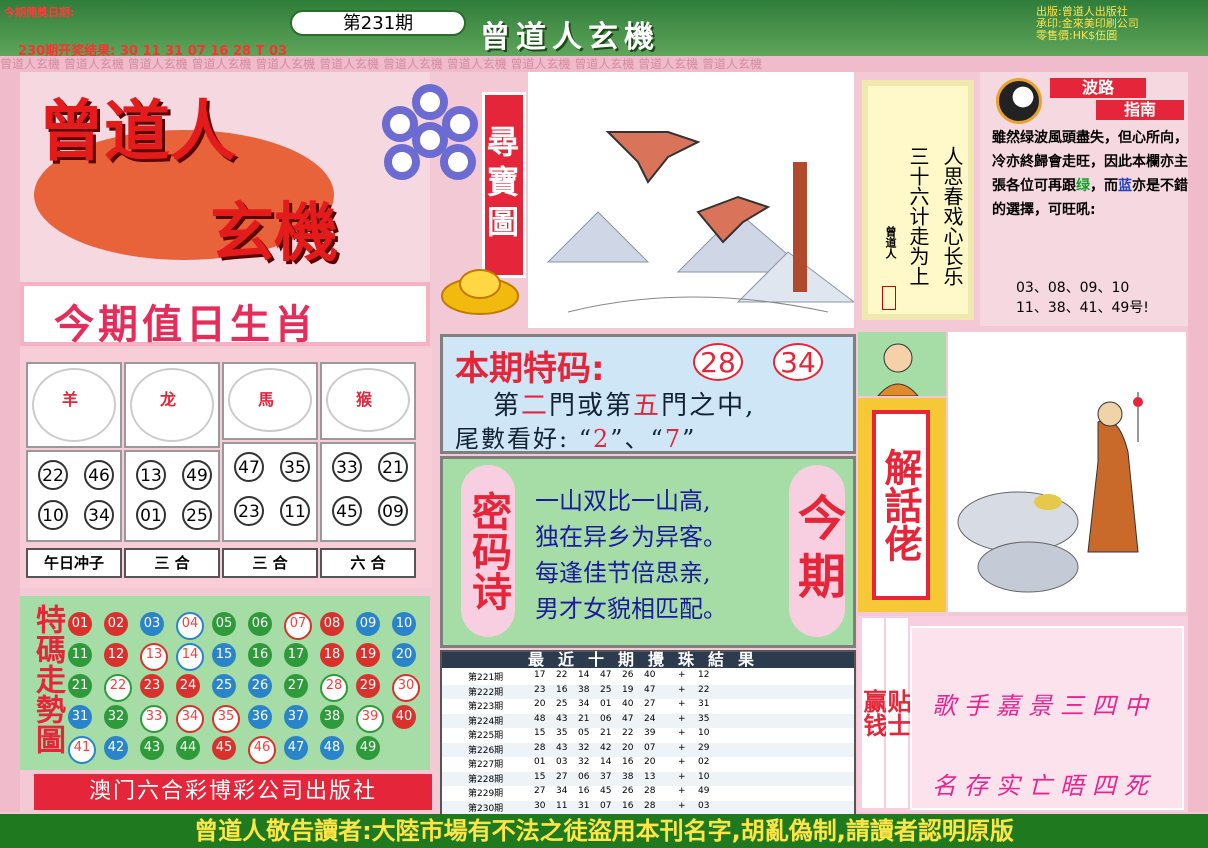 The image size is (1208, 848). I want to click on guide-green: 绿, so click(1083, 186).